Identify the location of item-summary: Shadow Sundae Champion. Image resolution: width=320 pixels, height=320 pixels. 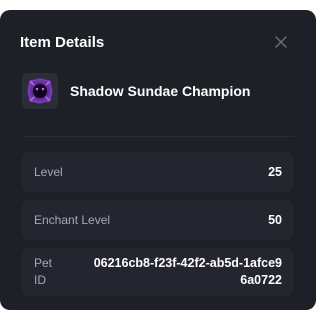
(158, 91).